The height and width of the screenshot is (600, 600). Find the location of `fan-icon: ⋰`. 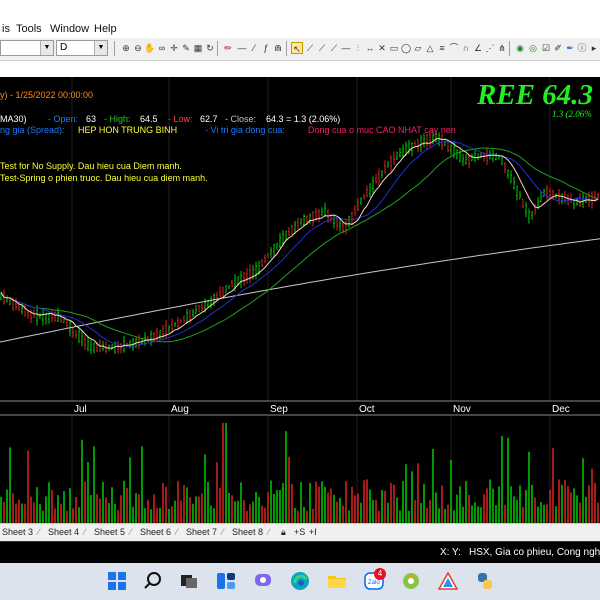

fan-icon: ⋰ is located at coordinates (490, 48).